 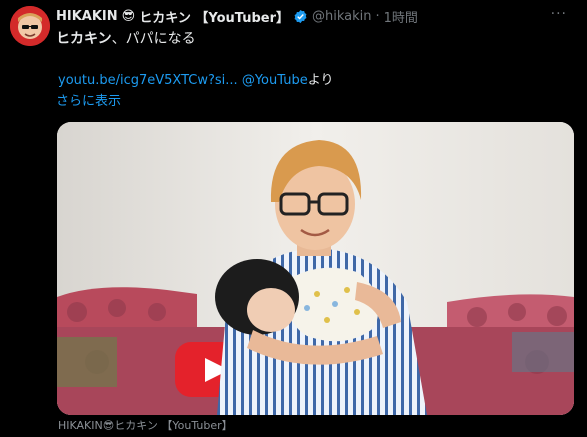 What do you see at coordinates (342, 16) in the screenshot?
I see `author-handle: @hikakin` at bounding box center [342, 16].